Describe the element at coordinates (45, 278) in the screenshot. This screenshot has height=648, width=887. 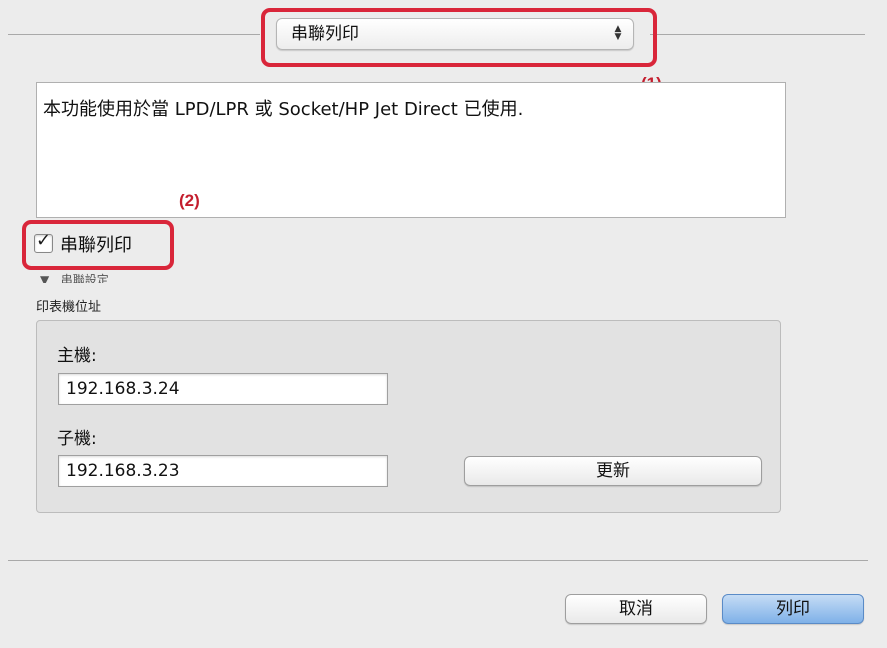
I see `disclosure-triangle-icon: ▼` at that location.